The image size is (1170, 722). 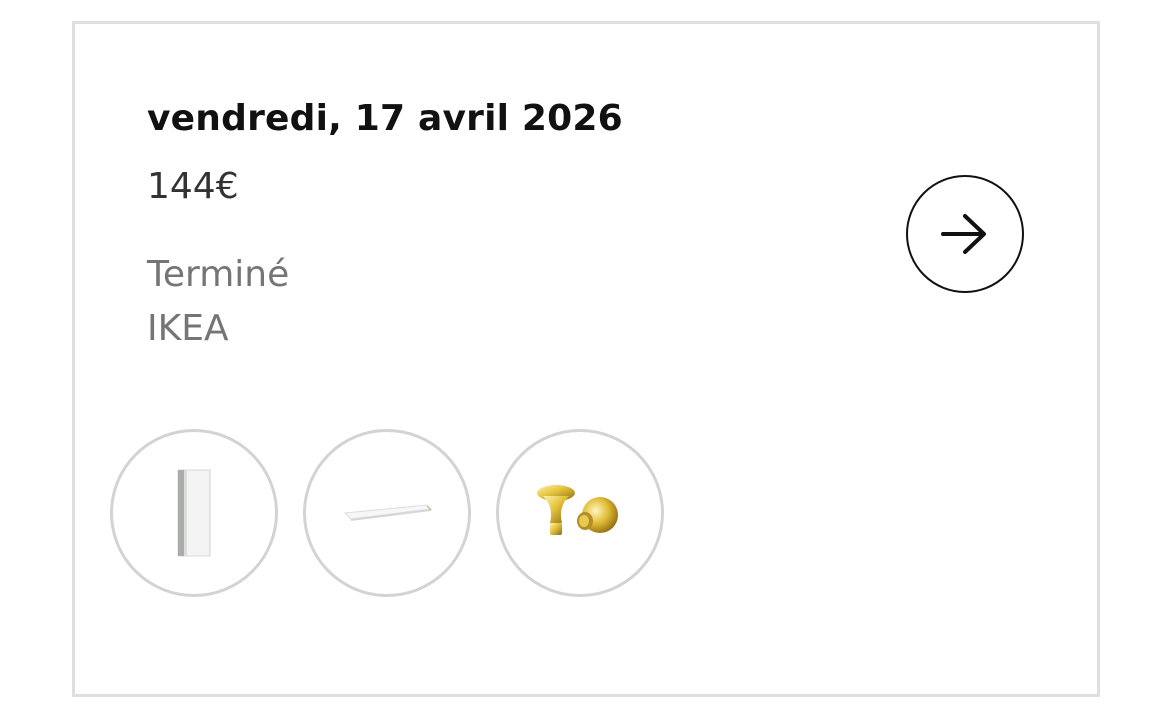 What do you see at coordinates (218, 274) in the screenshot?
I see `order-status: Terminé` at bounding box center [218, 274].